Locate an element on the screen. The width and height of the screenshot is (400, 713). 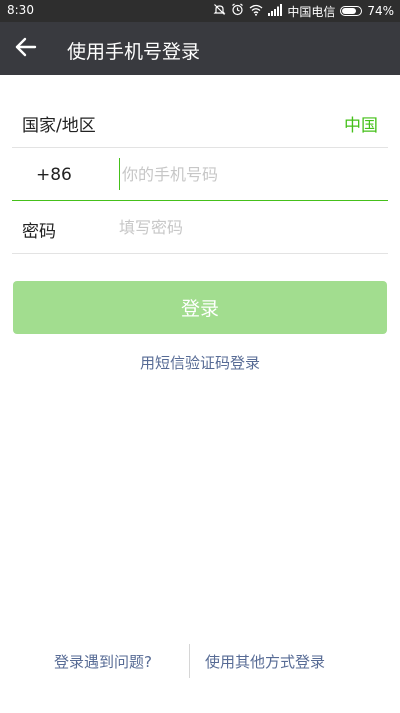
password-input is located at coordinates (244, 227).